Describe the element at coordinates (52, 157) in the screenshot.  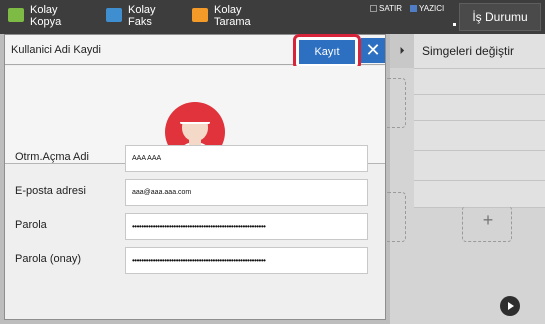
I see `login-name-label: Otrm.Açma Adi` at that location.